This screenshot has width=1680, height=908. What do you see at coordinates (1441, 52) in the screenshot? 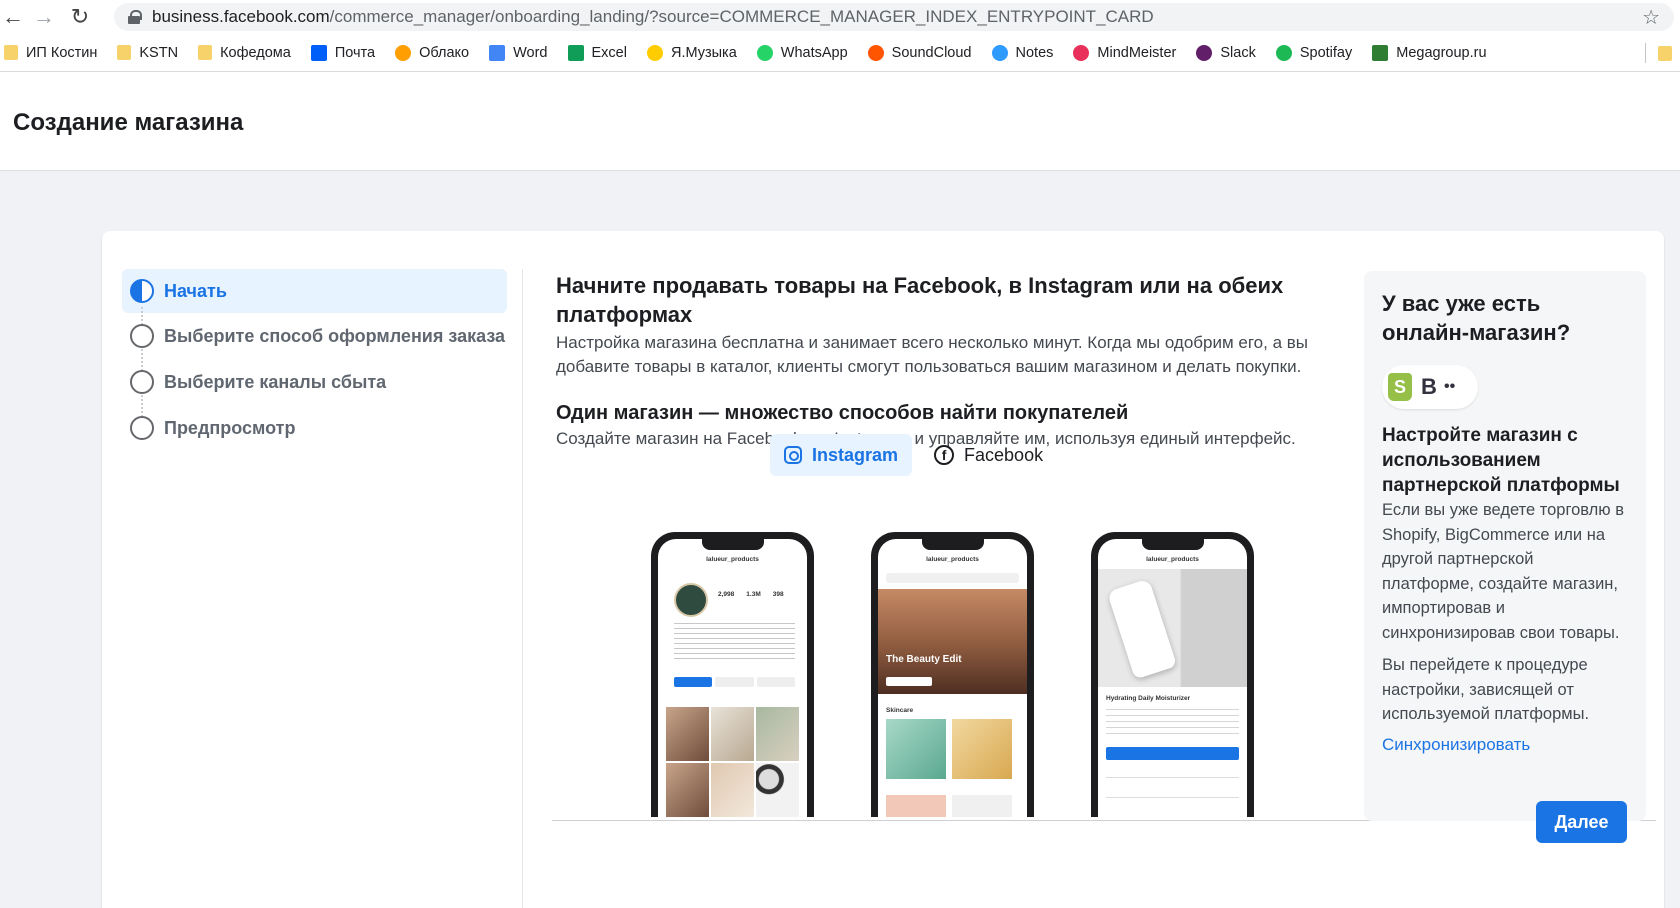
I see `bookmark-label: Megagroup.ru` at bounding box center [1441, 52].